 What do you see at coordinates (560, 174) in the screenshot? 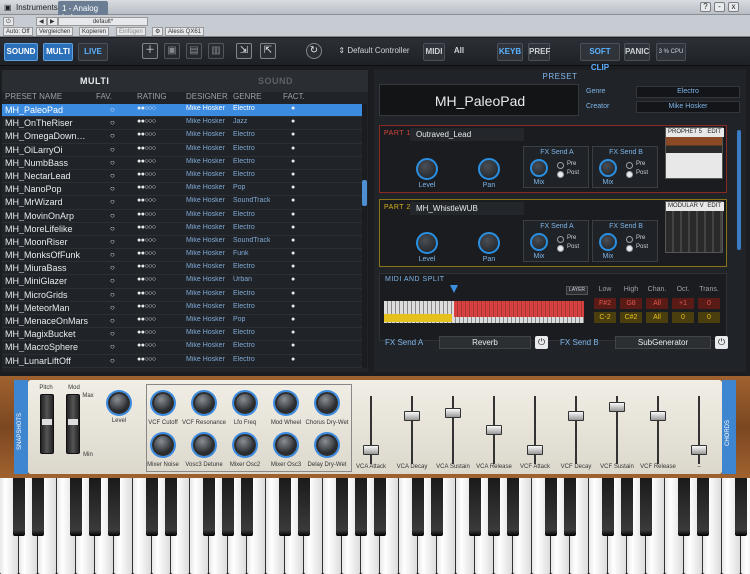
I see `part1-fxa-post-radio` at bounding box center [560, 174].